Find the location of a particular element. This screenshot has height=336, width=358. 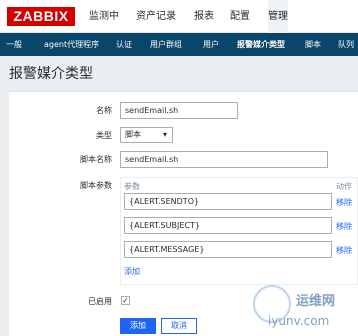

subnav-media-types: 报警媒介类型 is located at coordinates (261, 44).